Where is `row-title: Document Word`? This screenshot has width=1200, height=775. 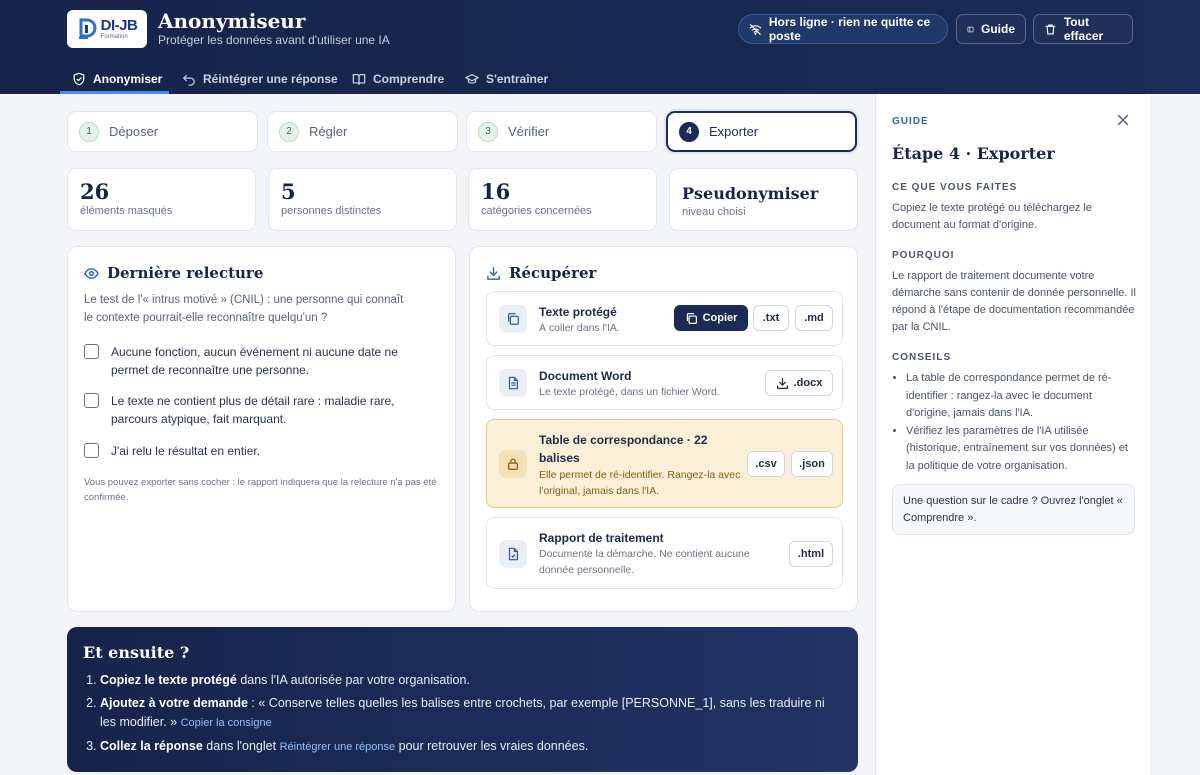
row-title: Document Word is located at coordinates (585, 376).